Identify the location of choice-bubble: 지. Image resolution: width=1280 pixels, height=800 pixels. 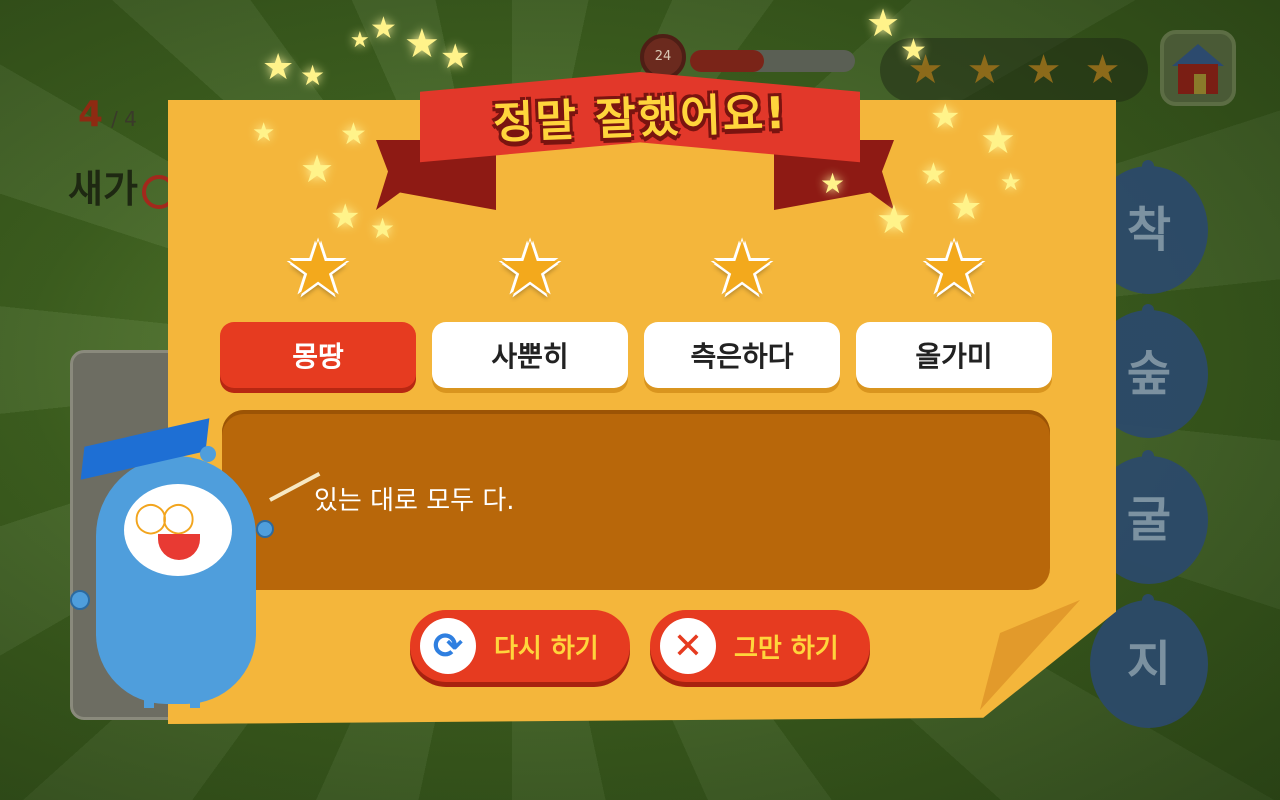
(1149, 661).